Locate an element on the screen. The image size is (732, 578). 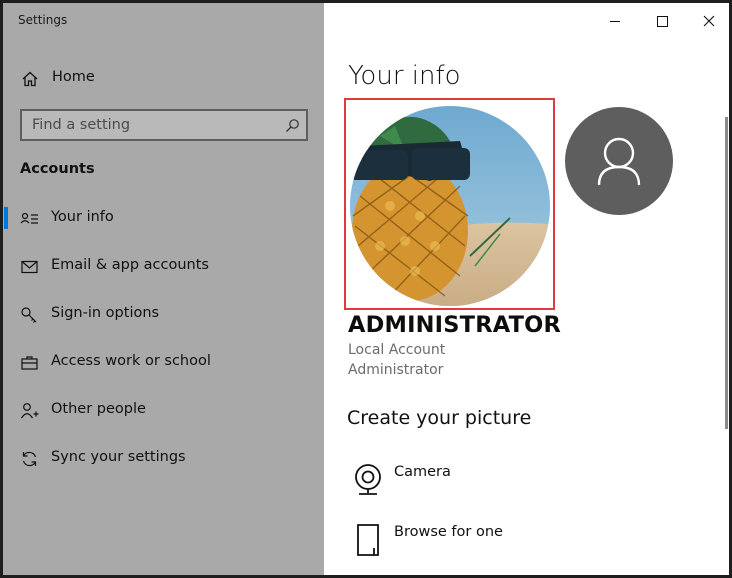
sidebar-item-label: Sync your settings is located at coordinates (118, 457).